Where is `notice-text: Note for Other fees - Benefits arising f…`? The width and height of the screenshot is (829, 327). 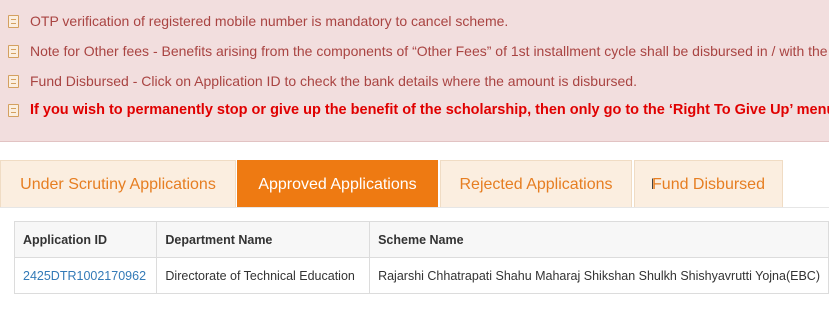 notice-text: Note for Other fees - Benefits arising f… is located at coordinates (429, 51).